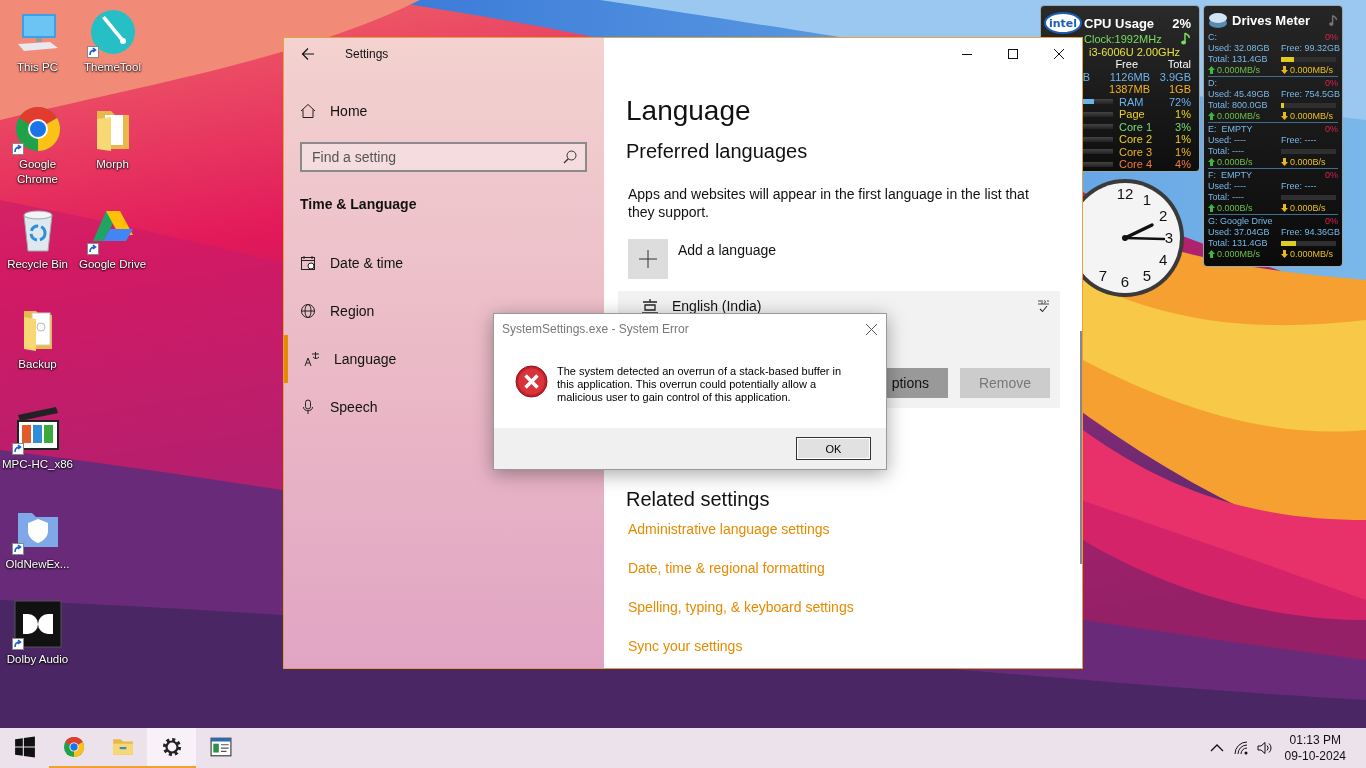 This screenshot has height=768, width=1366. Describe the element at coordinates (1125, 193) in the screenshot. I see `clock-numeral: 12` at that location.